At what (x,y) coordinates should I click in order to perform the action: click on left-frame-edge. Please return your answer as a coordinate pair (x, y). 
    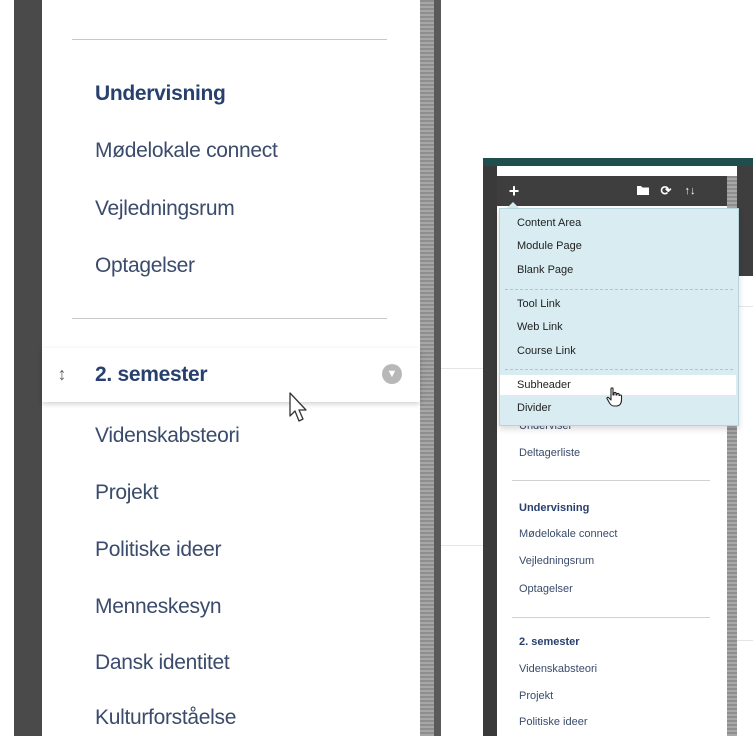
    Looking at the image, I should click on (437, 368).